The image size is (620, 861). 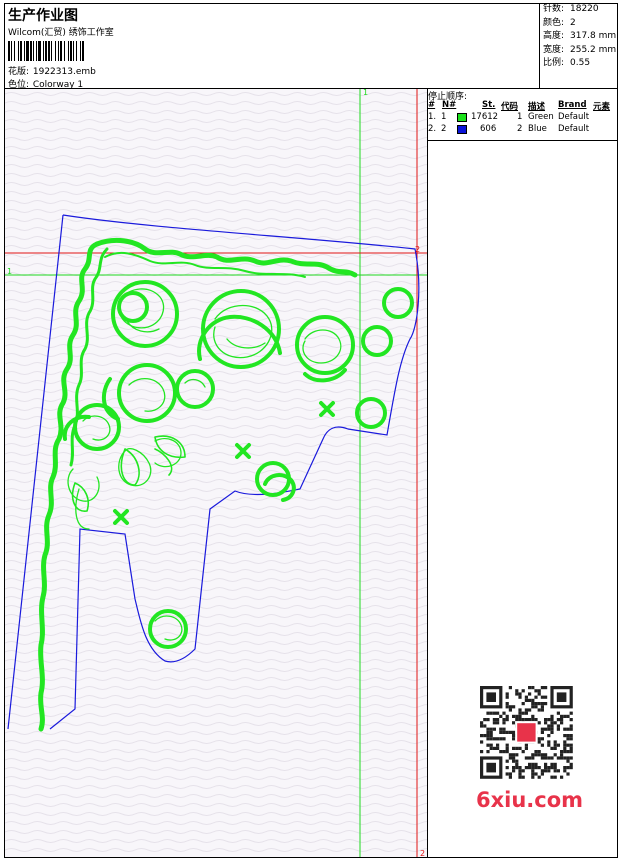 I want to click on green-guide-horizontal-label: 1, so click(x=9, y=271).